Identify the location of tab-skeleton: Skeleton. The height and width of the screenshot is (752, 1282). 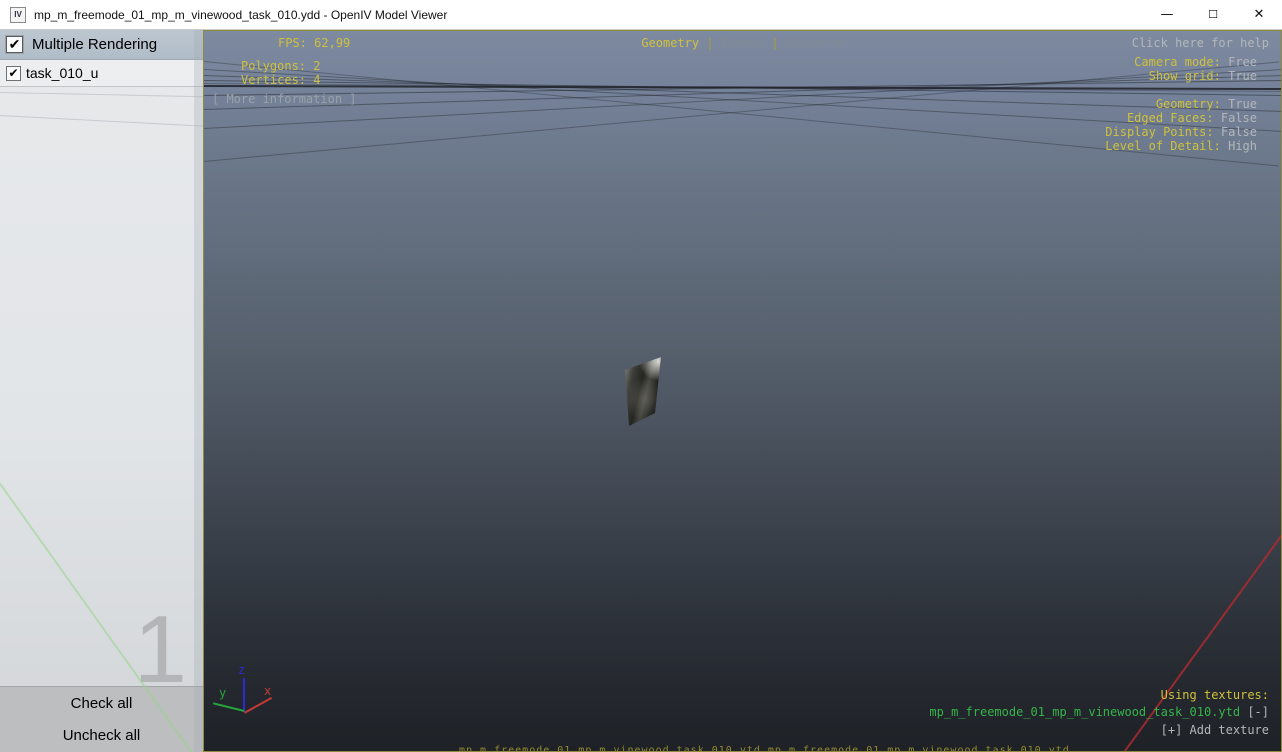
(815, 43).